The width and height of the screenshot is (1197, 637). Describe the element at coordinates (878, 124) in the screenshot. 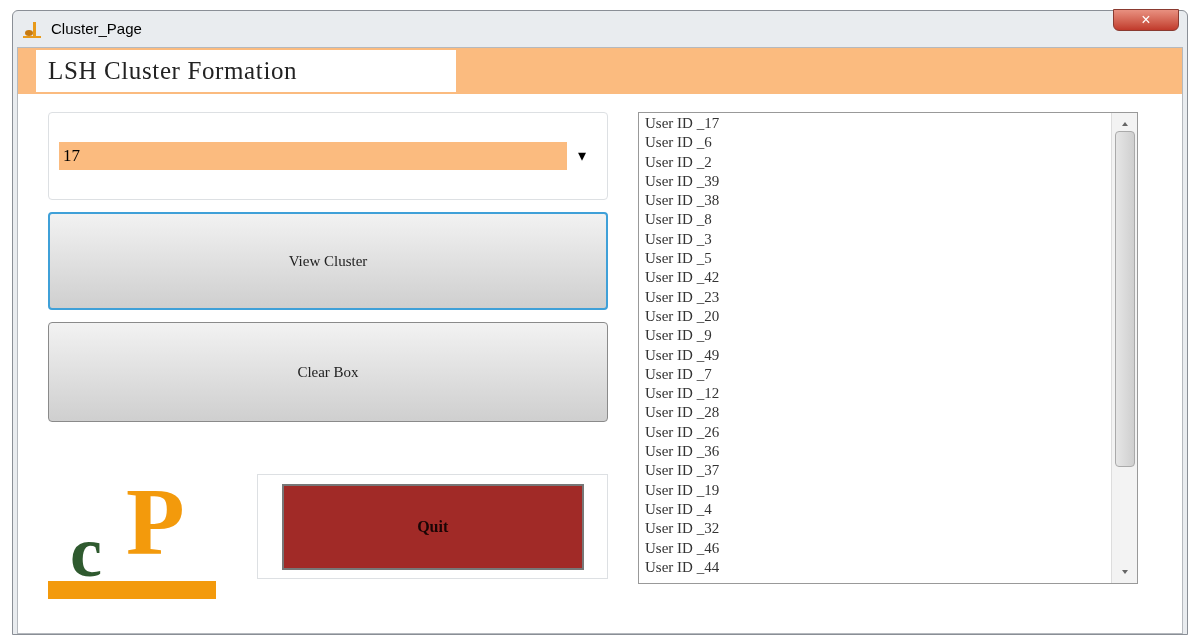

I see `list-item: User ID _17` at that location.